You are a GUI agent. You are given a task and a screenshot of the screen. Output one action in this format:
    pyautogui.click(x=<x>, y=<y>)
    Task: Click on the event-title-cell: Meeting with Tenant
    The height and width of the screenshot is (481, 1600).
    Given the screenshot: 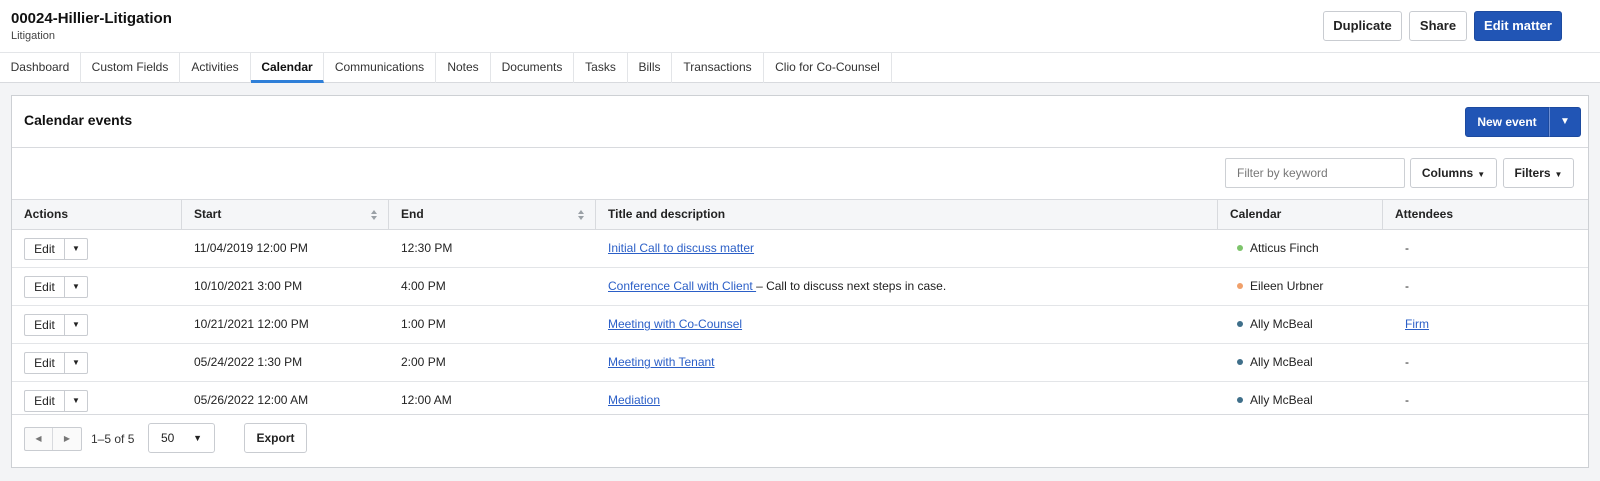 What is the action you would take?
    pyautogui.click(x=661, y=362)
    